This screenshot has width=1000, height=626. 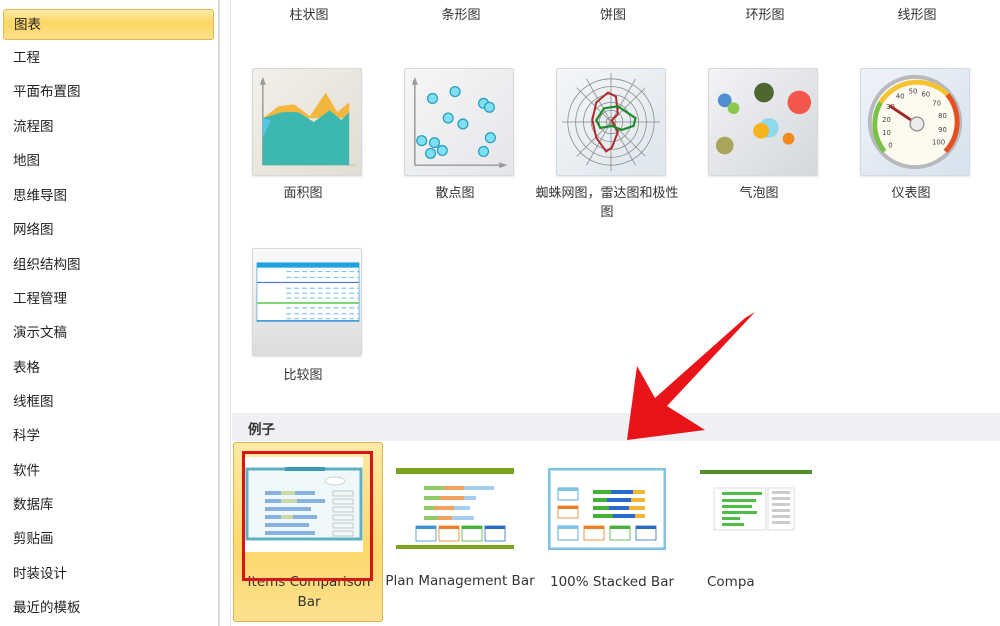 What do you see at coordinates (731, 582) in the screenshot?
I see `example-label: Compa` at bounding box center [731, 582].